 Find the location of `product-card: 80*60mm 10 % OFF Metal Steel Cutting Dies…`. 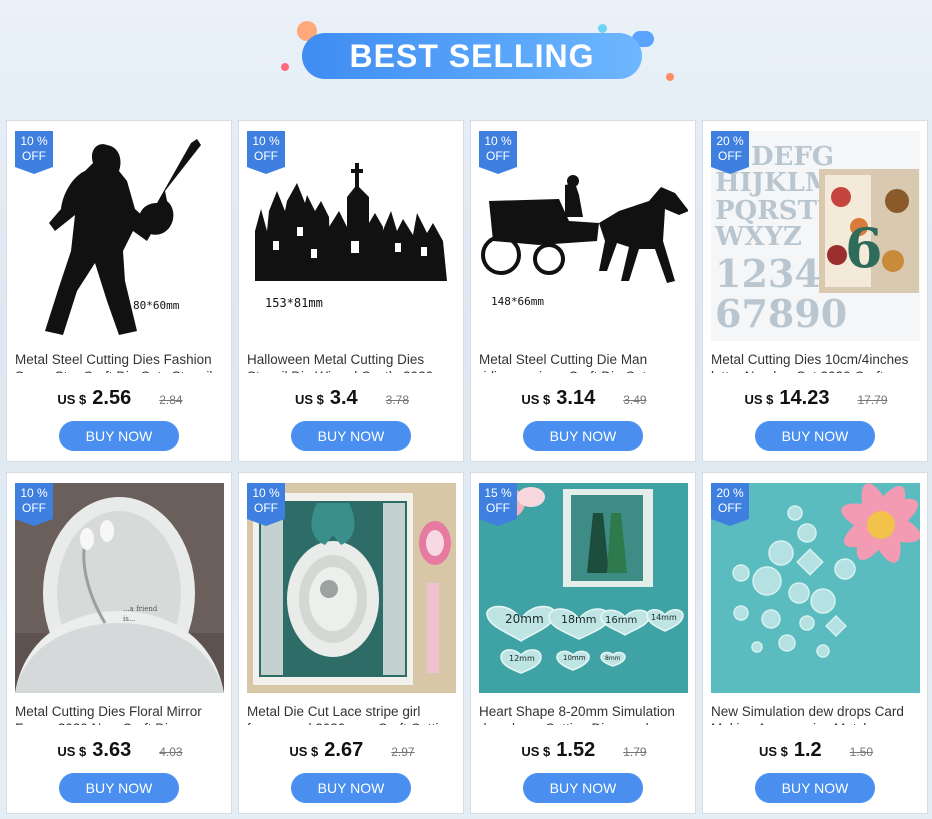

product-card: 80*60mm 10 % OFF Metal Steel Cutting Dies… is located at coordinates (119, 291).